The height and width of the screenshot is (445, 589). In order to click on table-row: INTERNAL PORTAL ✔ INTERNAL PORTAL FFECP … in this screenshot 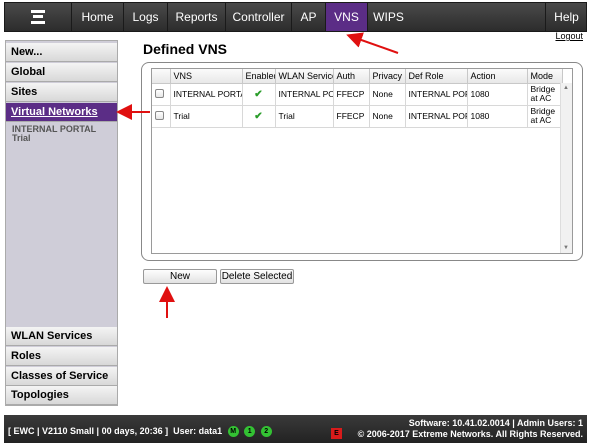, I will do `click(357, 94)`.